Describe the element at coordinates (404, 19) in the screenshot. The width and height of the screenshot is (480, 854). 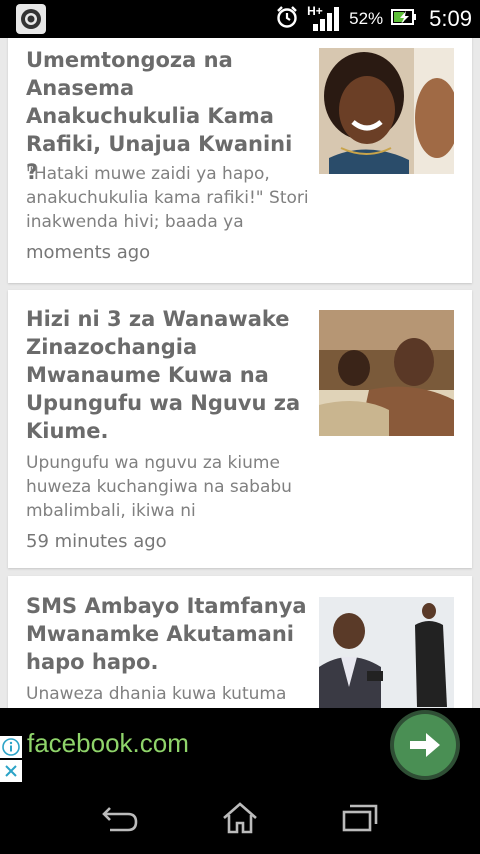
I see `battery-icon` at that location.